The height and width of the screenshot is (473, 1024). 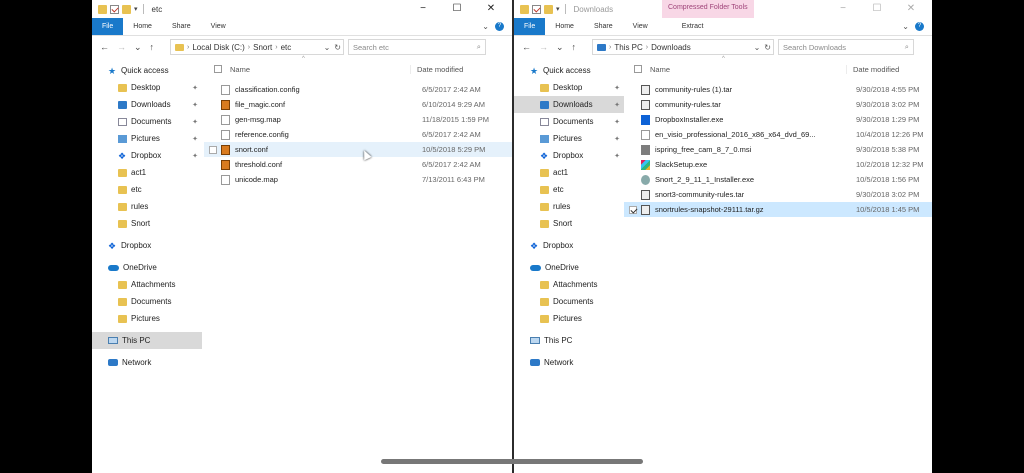 What do you see at coordinates (147, 138) in the screenshot?
I see `nav-item: Pictures ✦` at bounding box center [147, 138].